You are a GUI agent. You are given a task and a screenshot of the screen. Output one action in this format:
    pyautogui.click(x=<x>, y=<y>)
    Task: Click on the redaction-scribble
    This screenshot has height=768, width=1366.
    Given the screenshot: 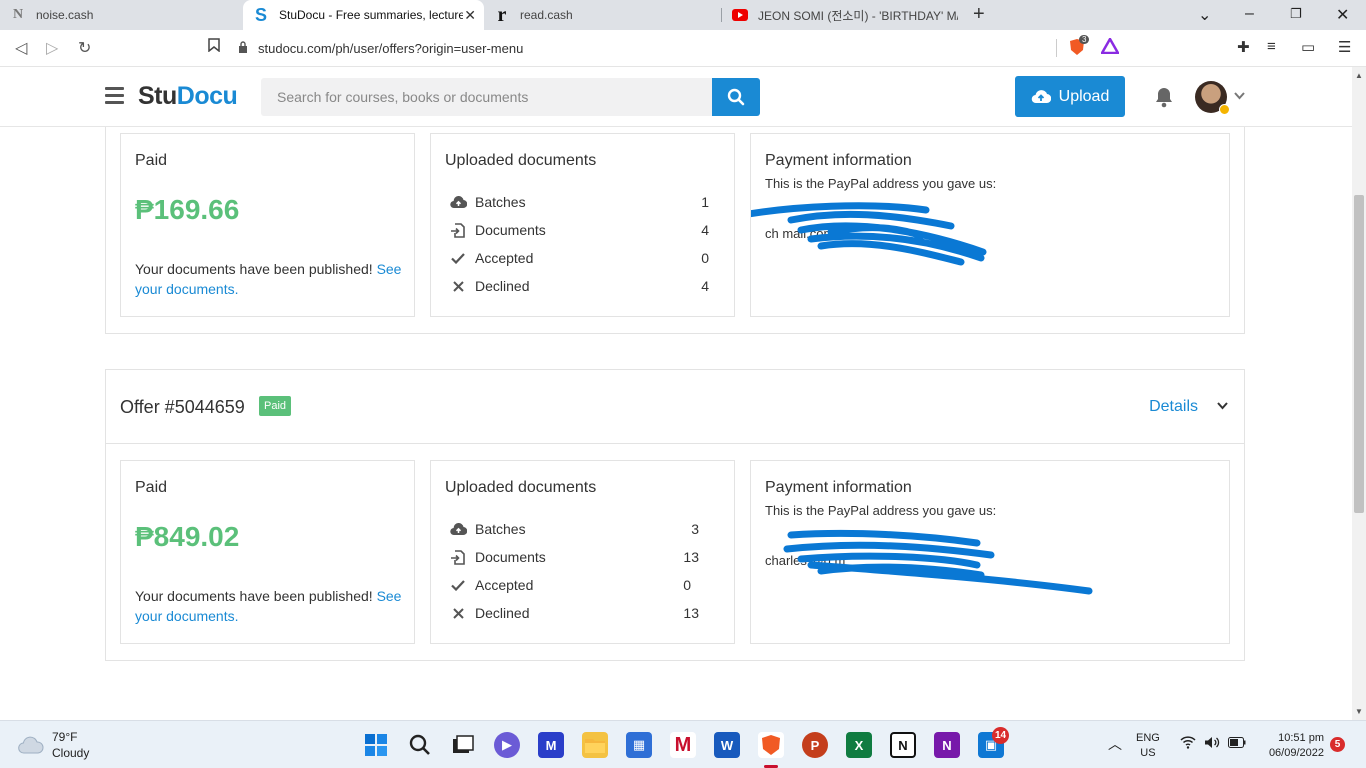 What is the action you would take?
    pyautogui.click(x=938, y=562)
    